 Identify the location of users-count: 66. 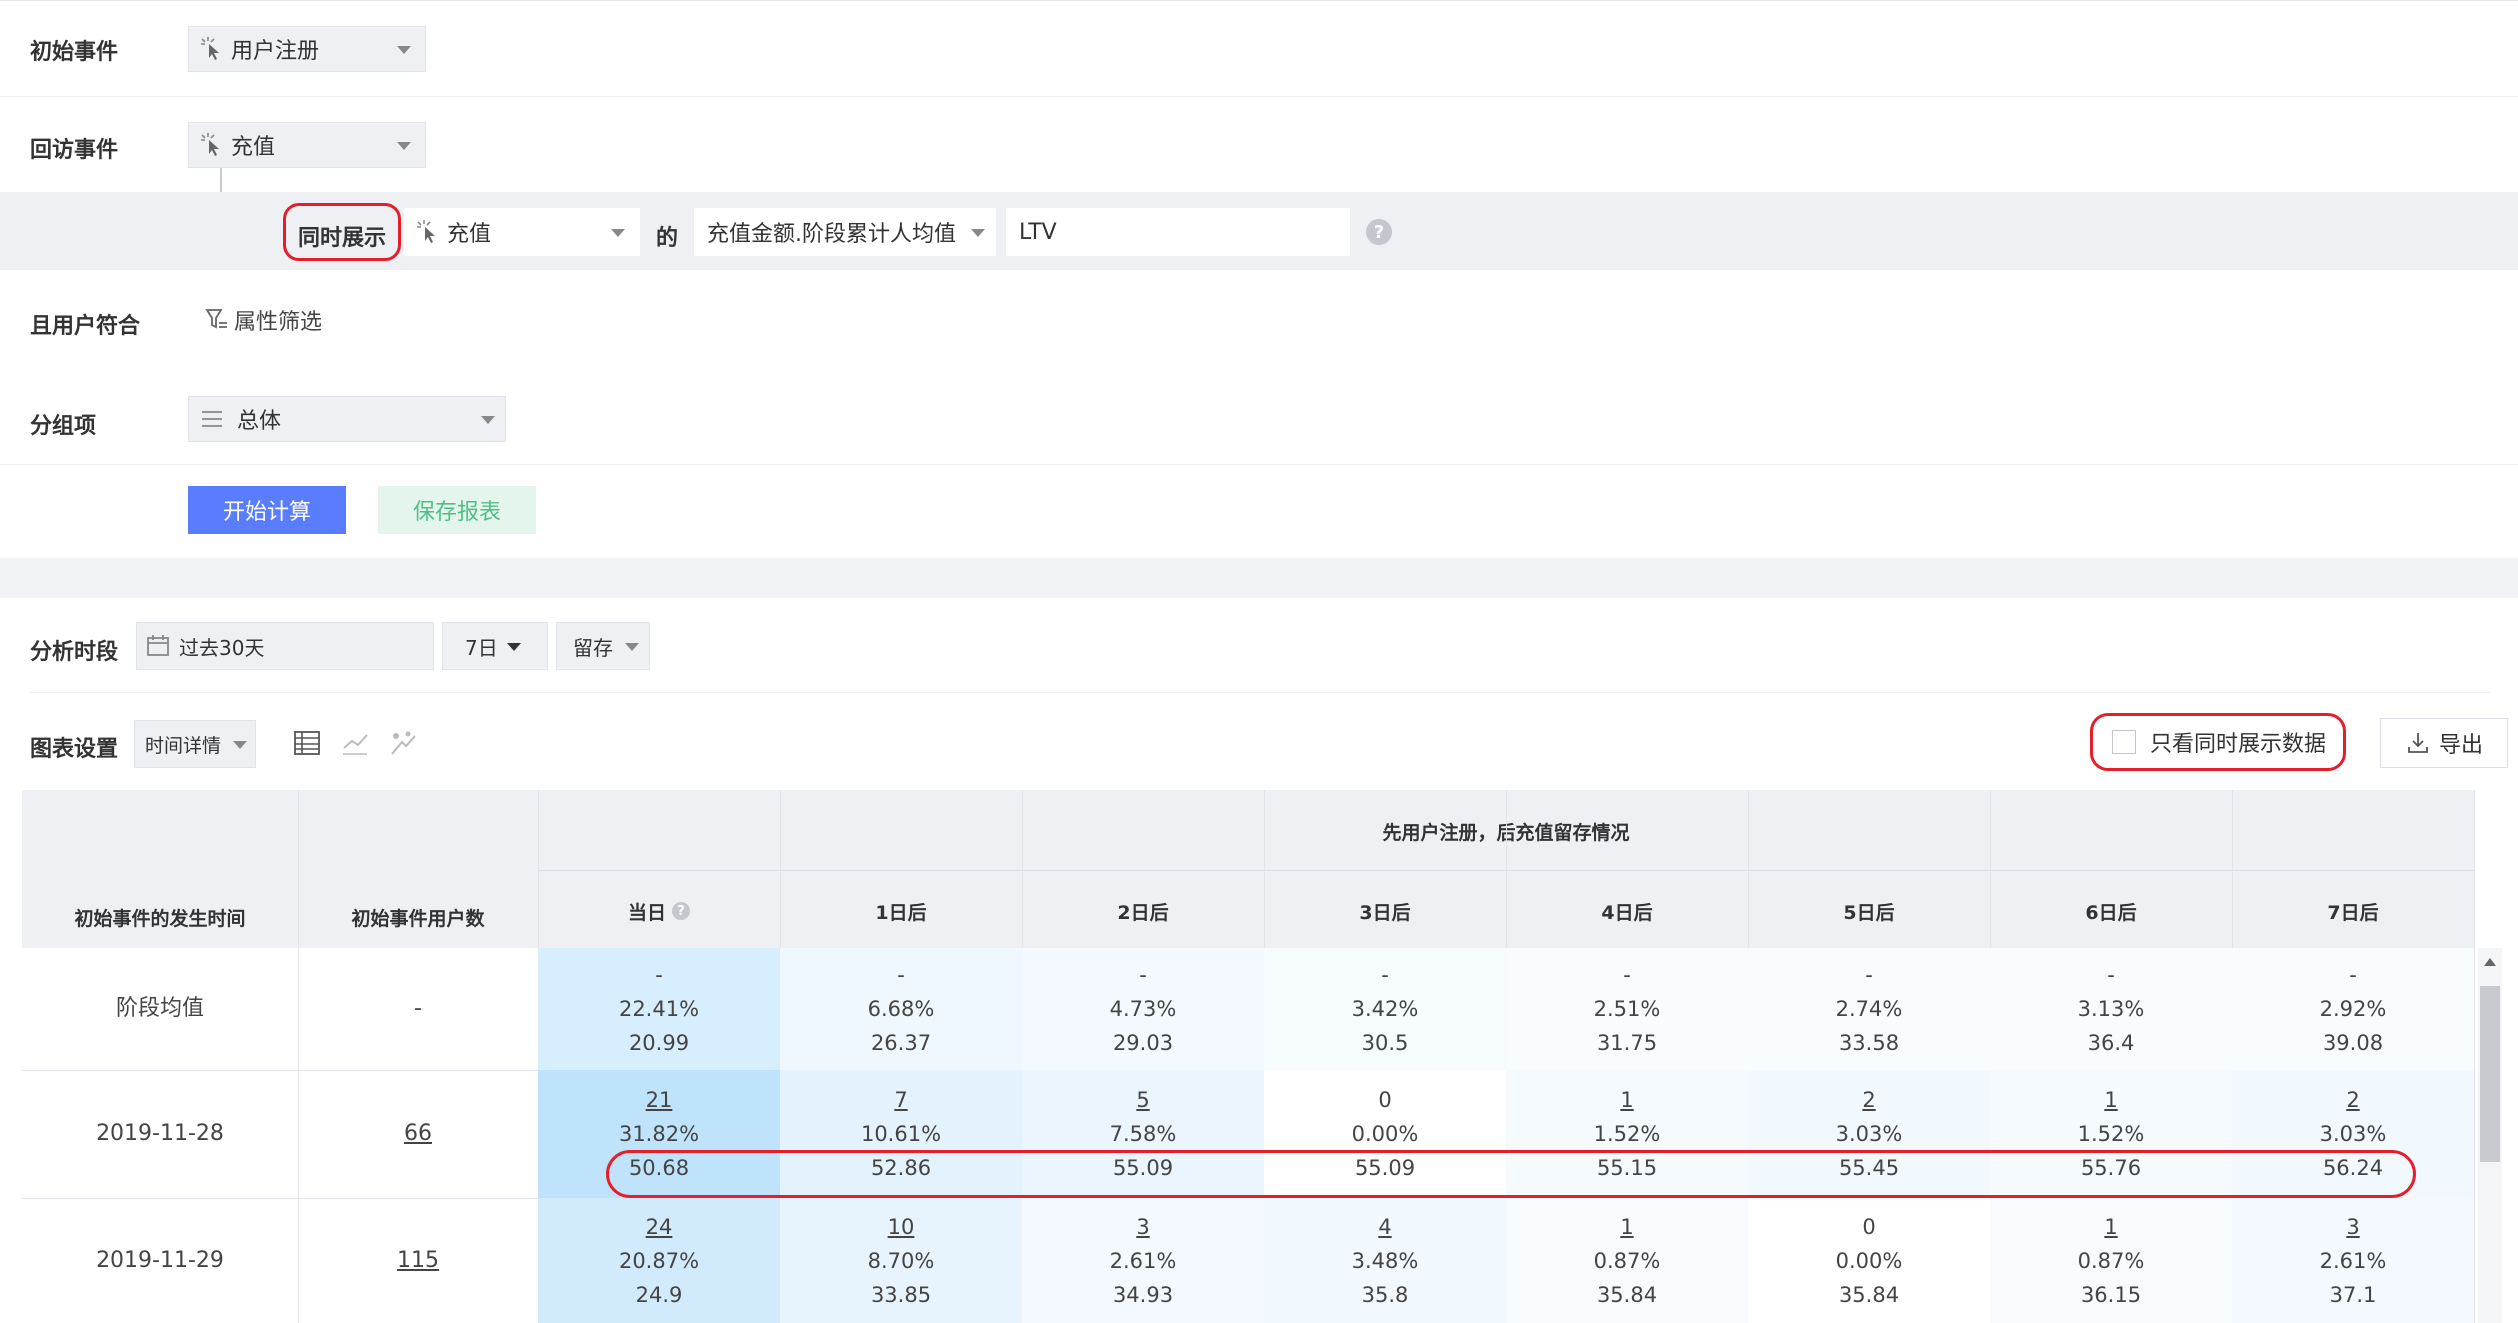
(418, 1134).